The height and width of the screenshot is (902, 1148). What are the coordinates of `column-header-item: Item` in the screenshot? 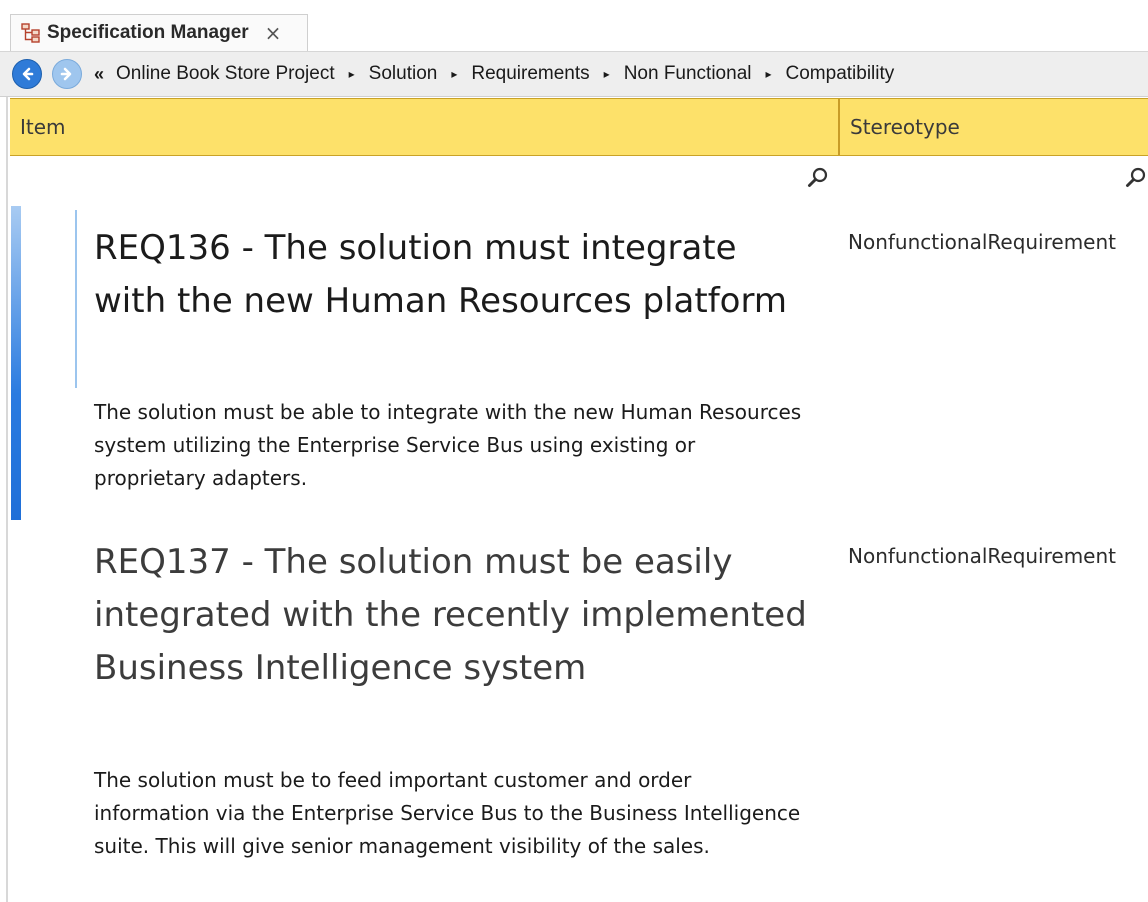 It's located at (425, 127).